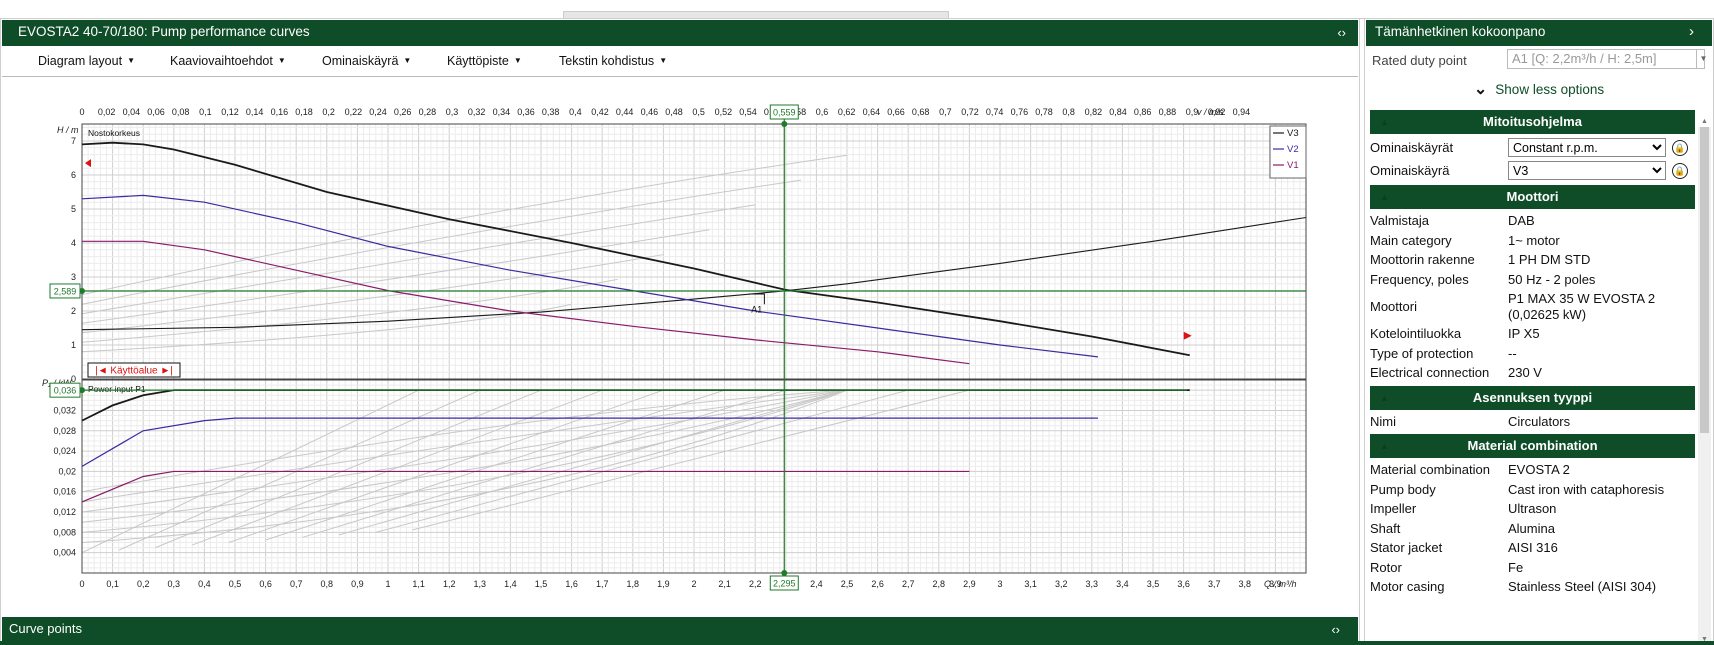 Image resolution: width=1714 pixels, height=645 pixels. Describe the element at coordinates (724, 584) in the screenshot. I see `x-axis-tick-label: 2,1` at that location.